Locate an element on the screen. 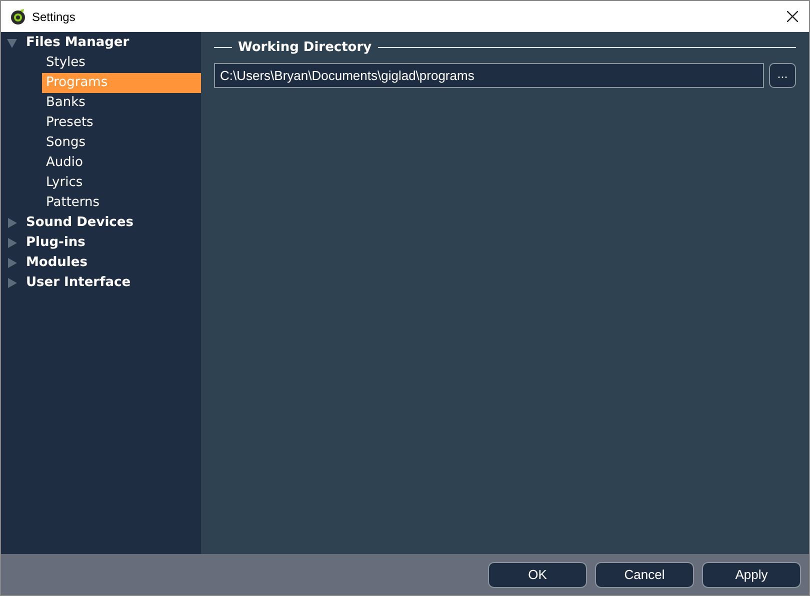 This screenshot has height=596, width=810. tree-item: Lyrics is located at coordinates (121, 183).